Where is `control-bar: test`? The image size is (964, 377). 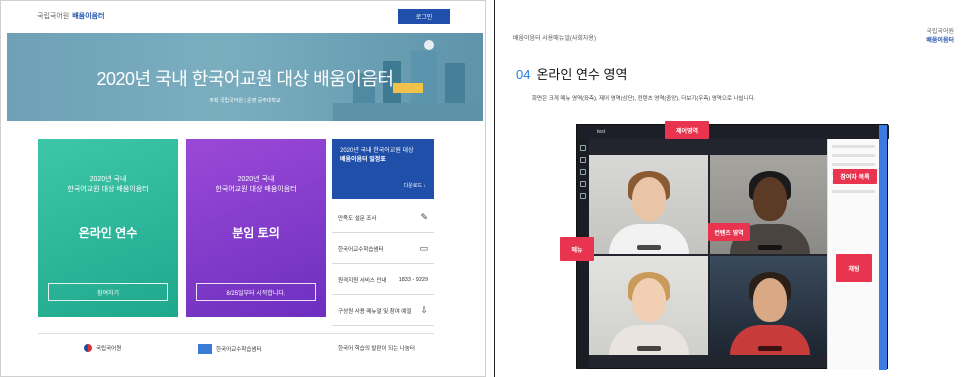
control-bar: test is located at coordinates (733, 132).